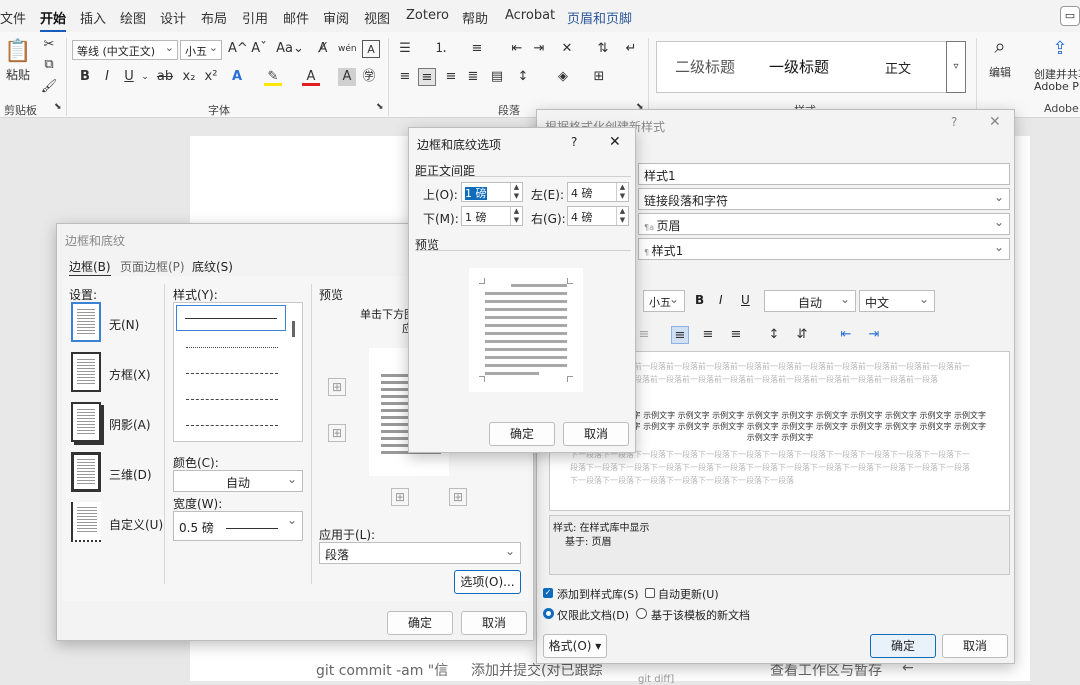  I want to click on line-style-dotted, so click(232, 347).